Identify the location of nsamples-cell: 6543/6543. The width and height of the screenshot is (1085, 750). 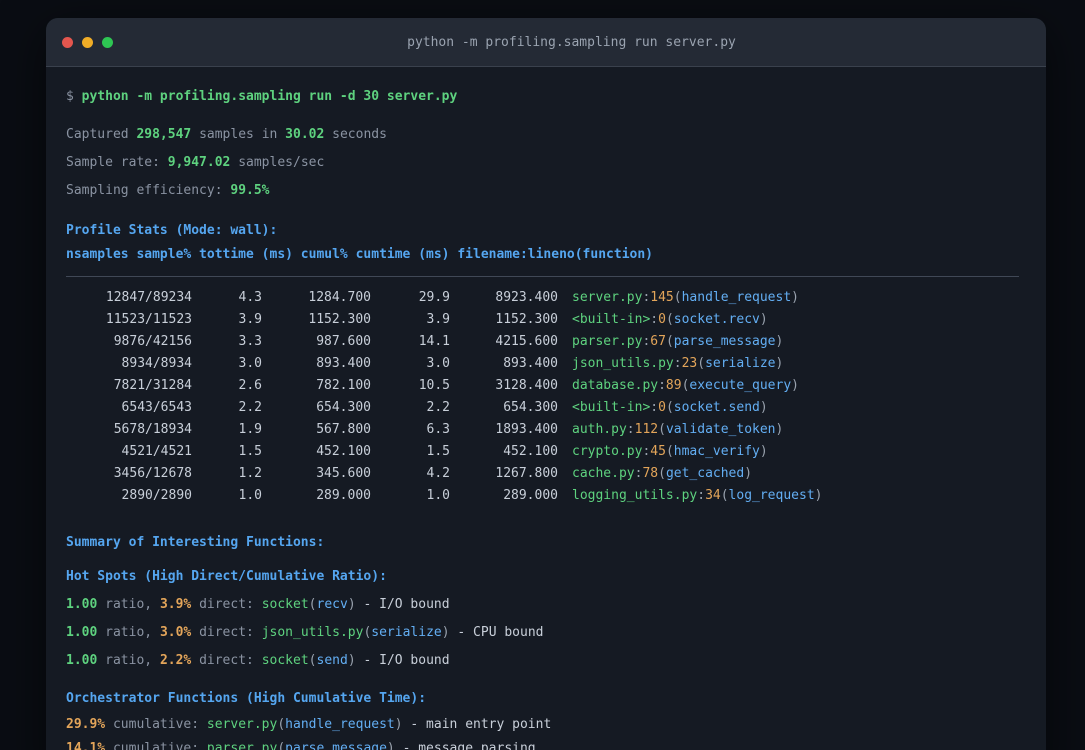
(156, 407).